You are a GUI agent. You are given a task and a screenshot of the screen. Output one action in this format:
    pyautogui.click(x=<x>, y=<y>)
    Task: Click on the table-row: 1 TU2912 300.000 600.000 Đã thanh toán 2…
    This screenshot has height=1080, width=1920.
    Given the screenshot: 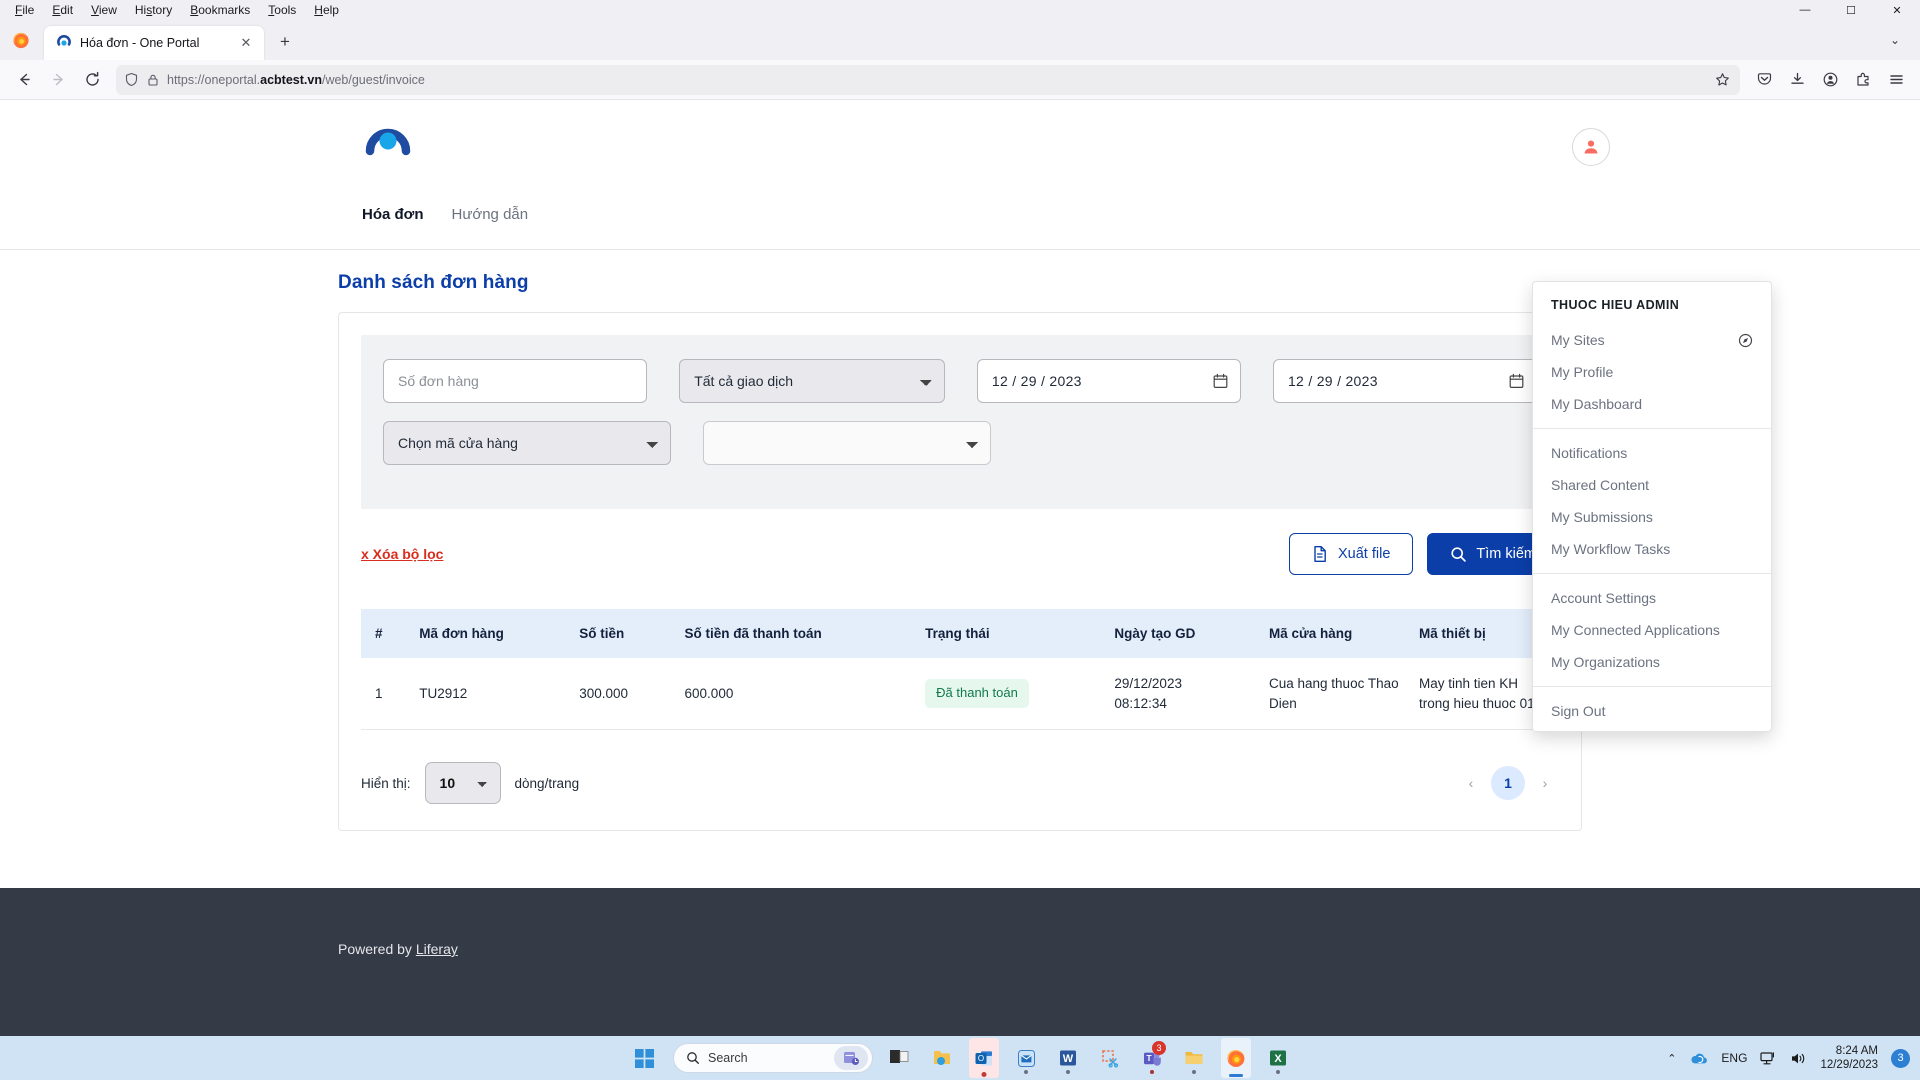 What is the action you would take?
    pyautogui.click(x=960, y=694)
    